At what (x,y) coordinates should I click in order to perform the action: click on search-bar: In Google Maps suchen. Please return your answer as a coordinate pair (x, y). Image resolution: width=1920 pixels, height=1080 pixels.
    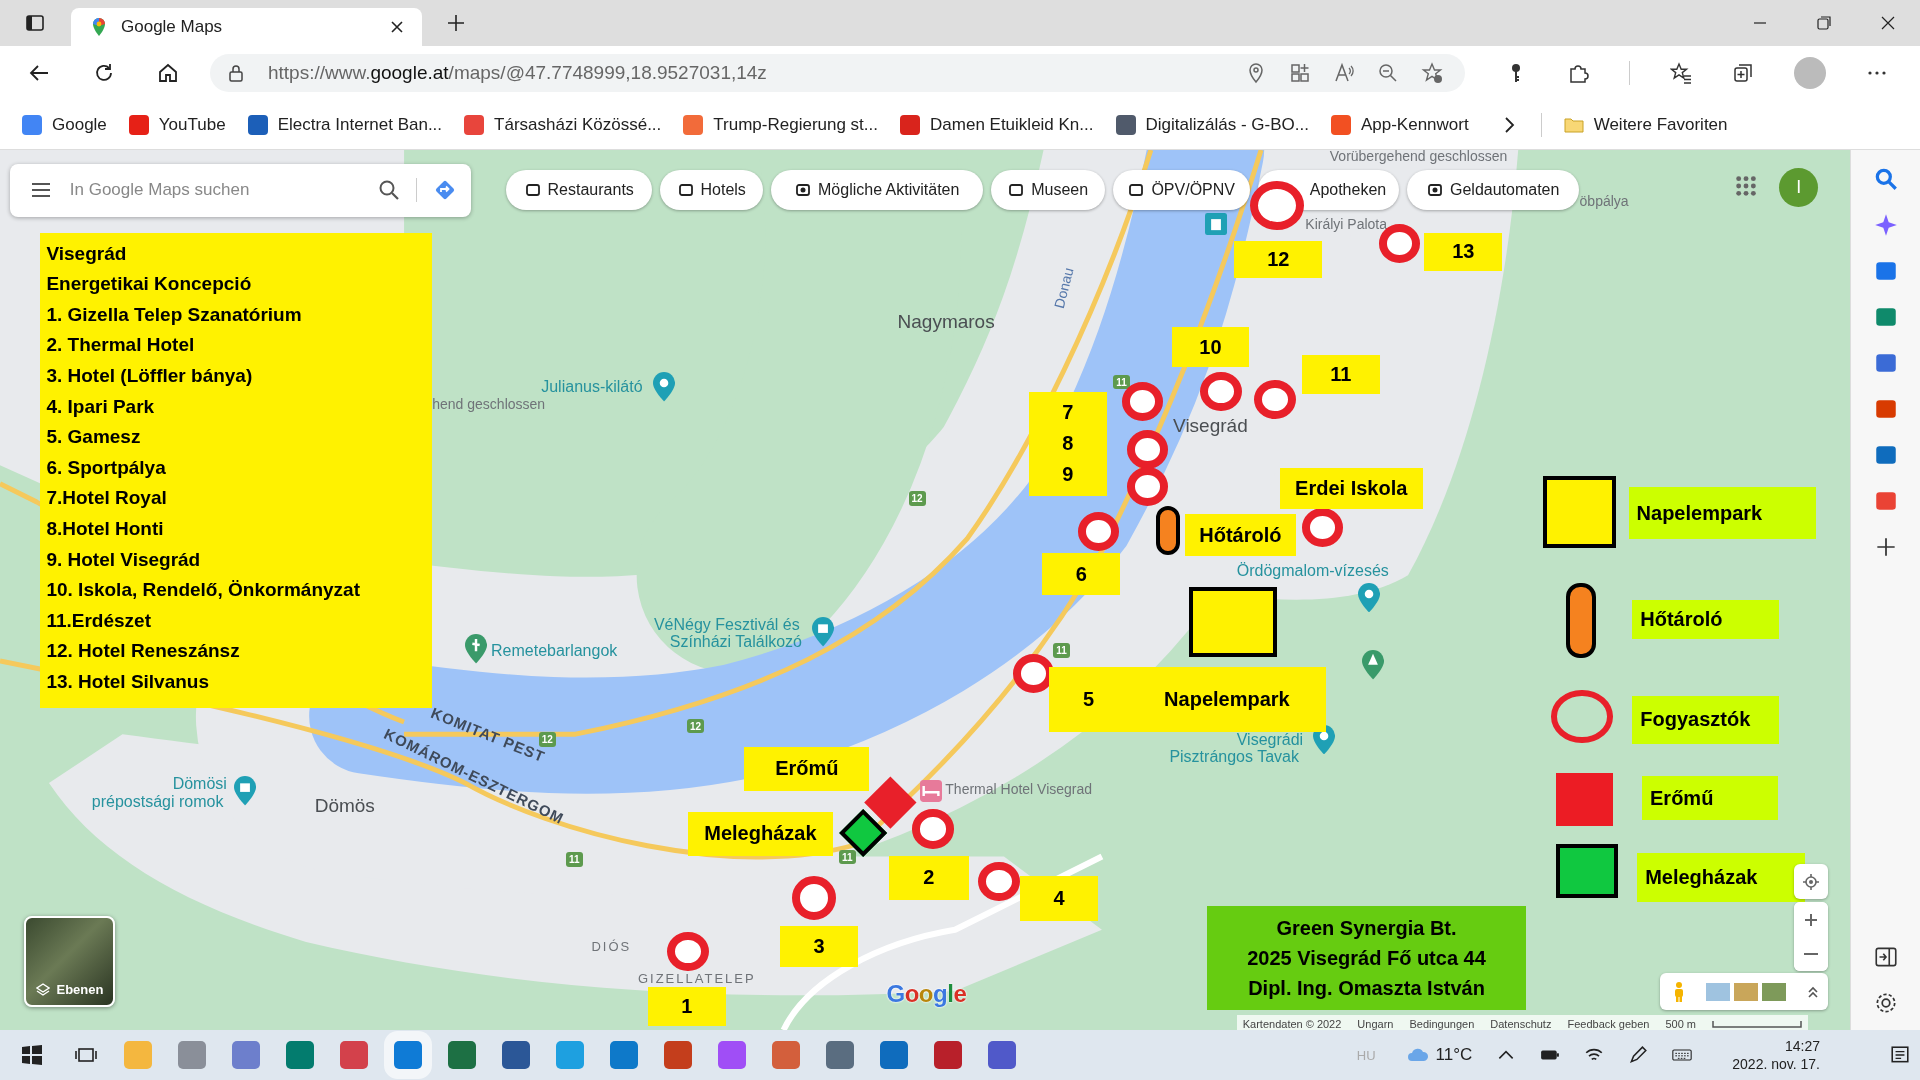
    Looking at the image, I should click on (240, 190).